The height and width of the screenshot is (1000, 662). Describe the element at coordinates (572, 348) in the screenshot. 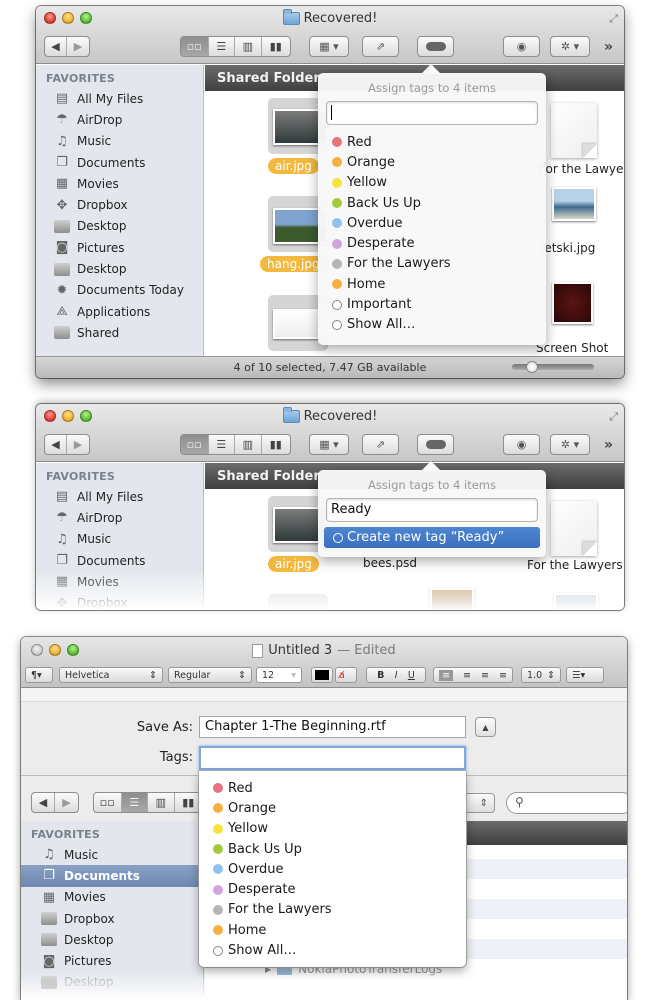

I see `file-label: Screen Shot` at that location.